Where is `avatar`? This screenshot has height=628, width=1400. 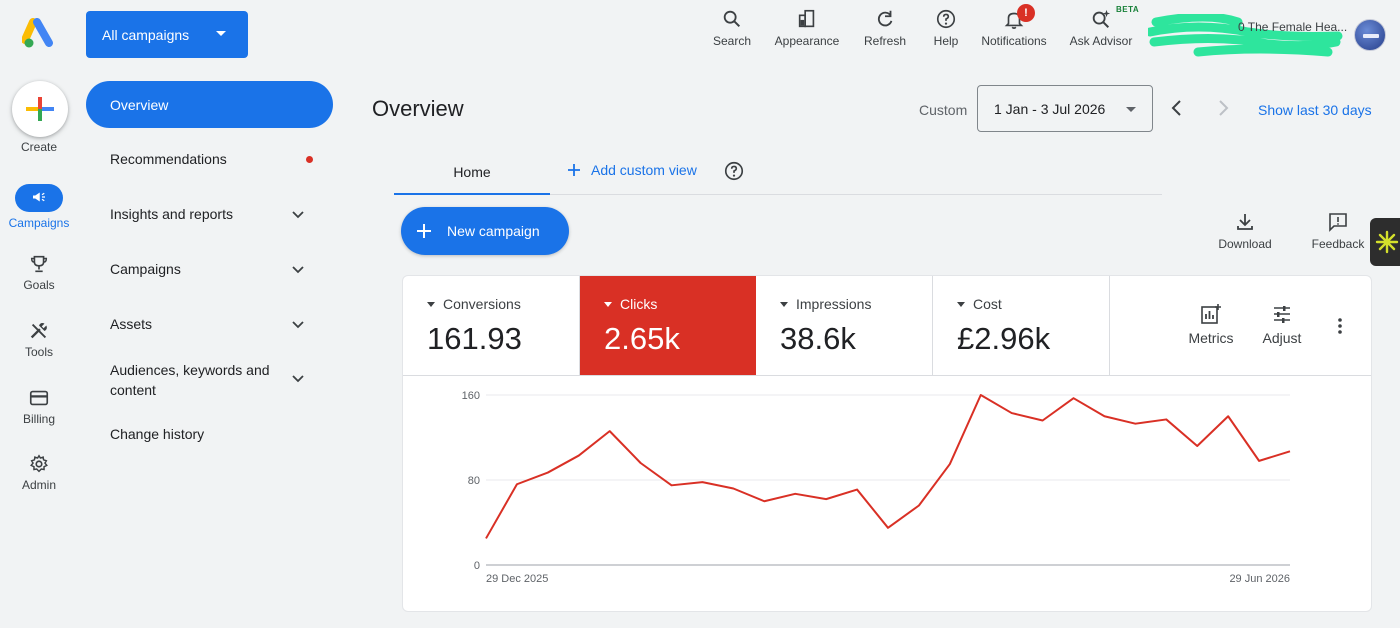
avatar is located at coordinates (1370, 35).